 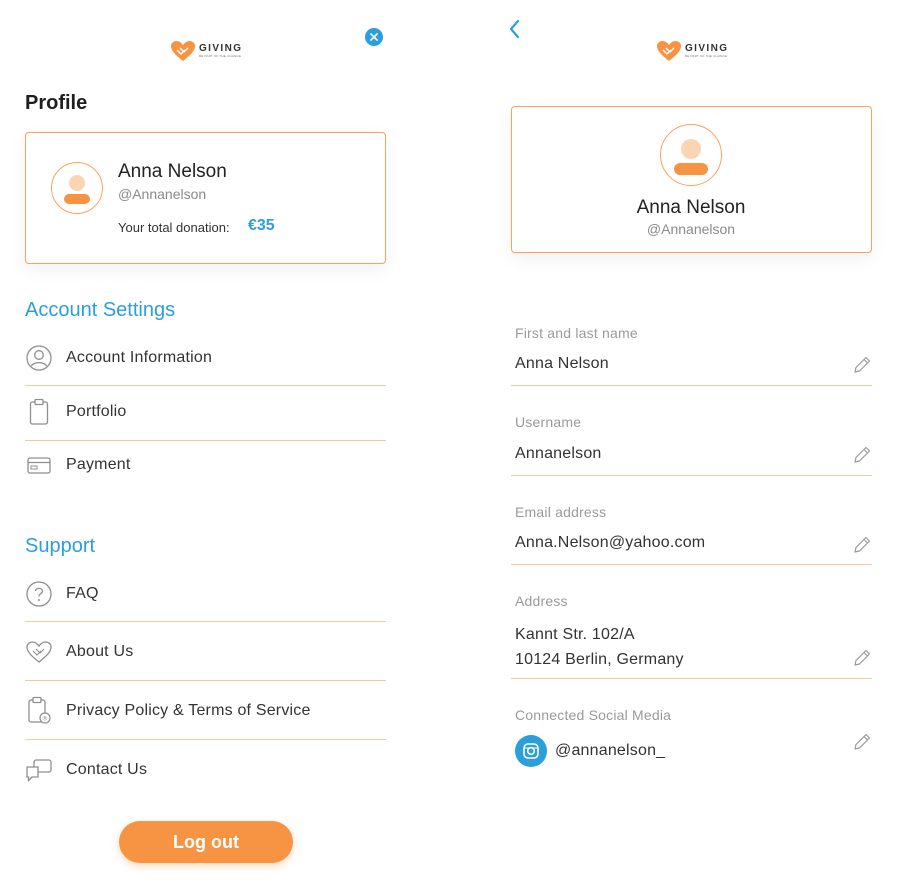 What do you see at coordinates (60, 546) in the screenshot?
I see `support-title: Support` at bounding box center [60, 546].